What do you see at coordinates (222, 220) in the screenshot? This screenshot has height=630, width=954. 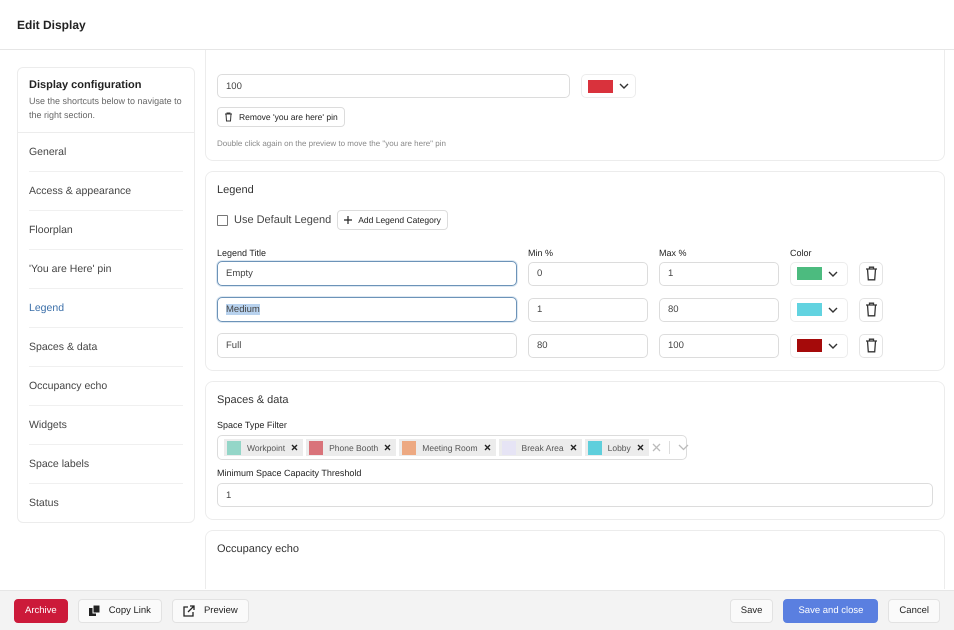 I see `checkbox` at bounding box center [222, 220].